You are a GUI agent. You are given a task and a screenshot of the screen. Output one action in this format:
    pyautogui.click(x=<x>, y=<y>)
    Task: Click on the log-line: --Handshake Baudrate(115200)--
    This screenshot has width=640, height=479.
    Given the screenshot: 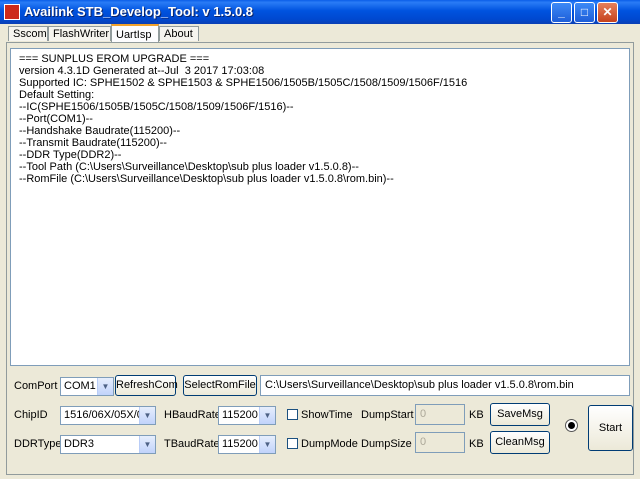 What is the action you would take?
    pyautogui.click(x=100, y=131)
    